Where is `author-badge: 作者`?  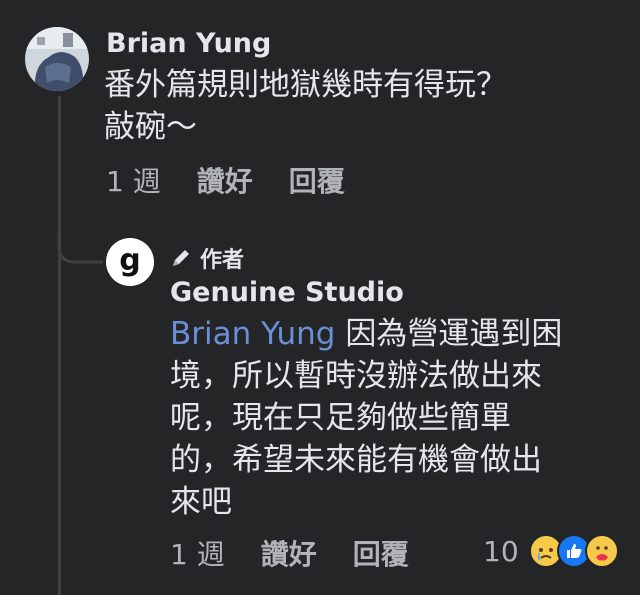 author-badge: 作者 is located at coordinates (207, 258).